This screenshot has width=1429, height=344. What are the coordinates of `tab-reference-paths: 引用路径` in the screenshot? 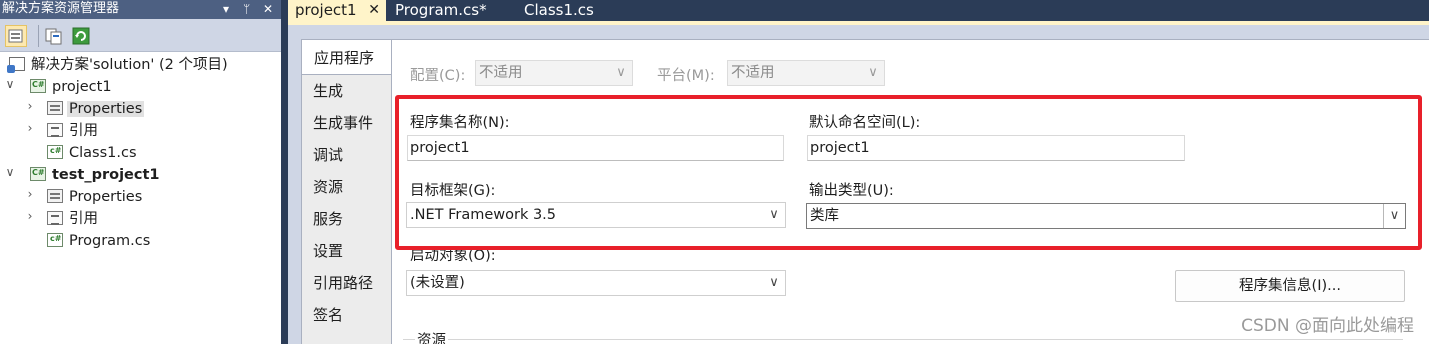 It's located at (347, 283).